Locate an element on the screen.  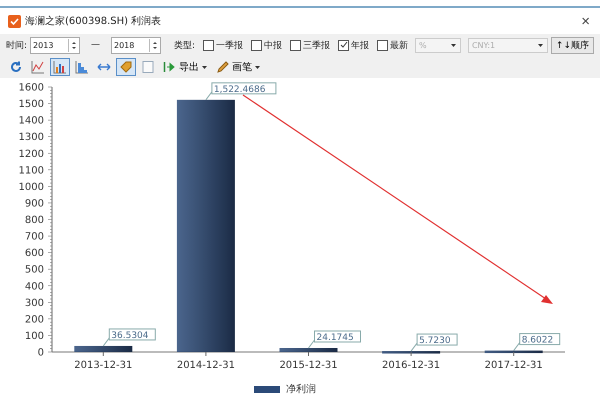
report-type-checkbox: 最新 is located at coordinates (392, 45).